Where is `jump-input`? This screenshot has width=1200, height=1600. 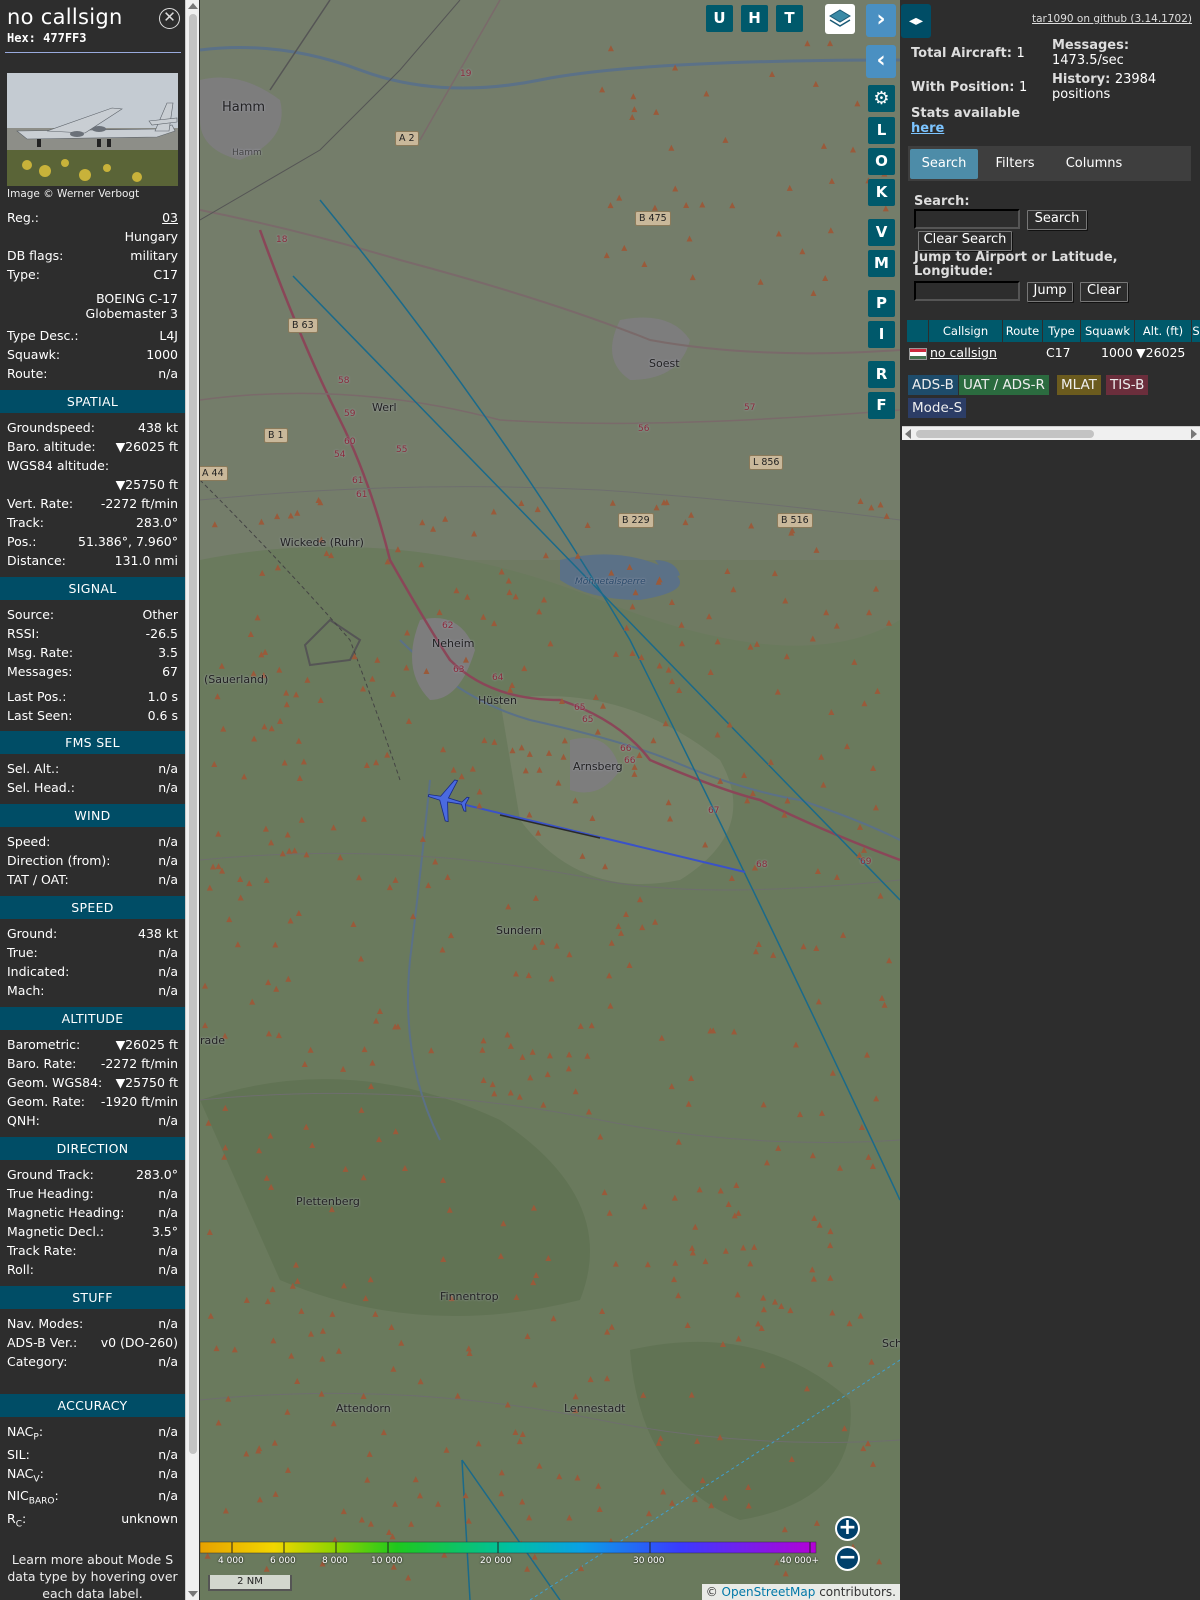 jump-input is located at coordinates (967, 291).